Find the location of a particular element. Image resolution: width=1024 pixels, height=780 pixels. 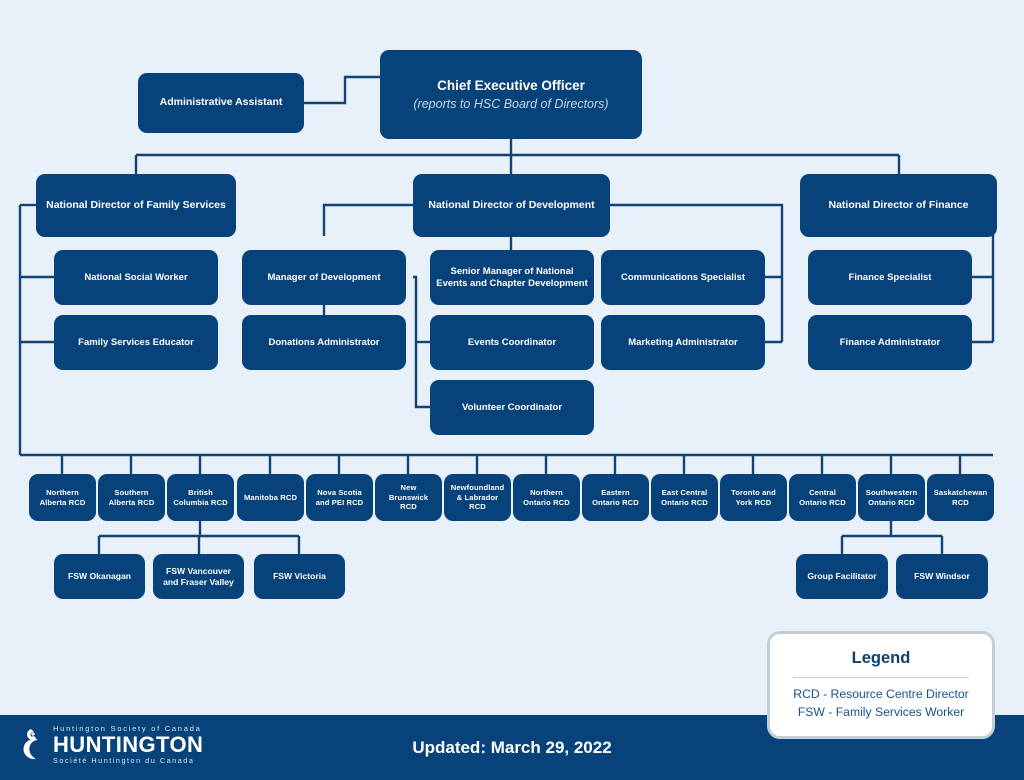

node-manager-of-development: Manager of Development is located at coordinates (324, 277).